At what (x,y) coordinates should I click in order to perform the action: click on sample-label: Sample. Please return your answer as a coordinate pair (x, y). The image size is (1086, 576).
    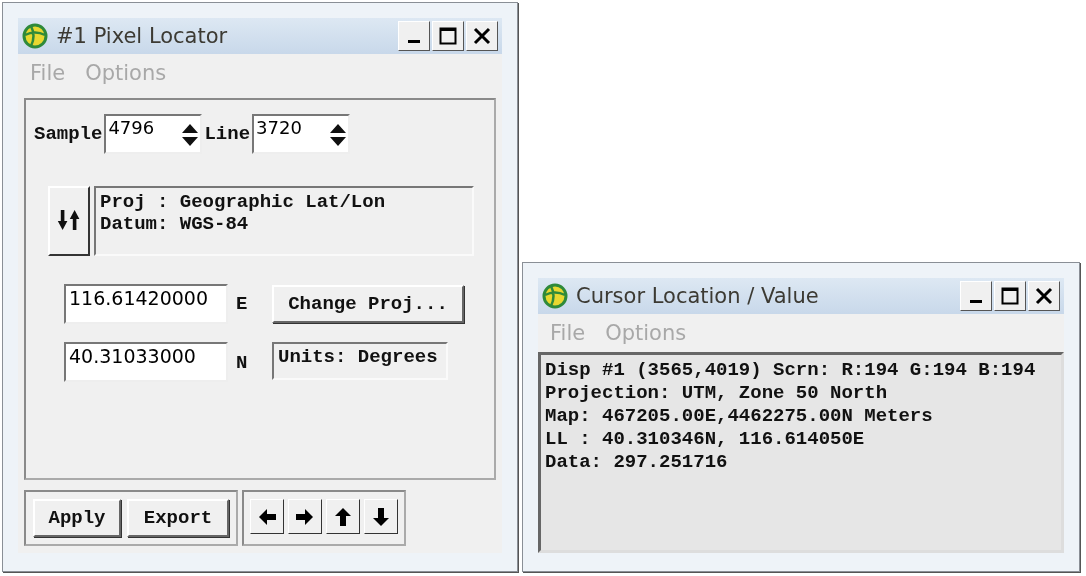
    Looking at the image, I should click on (68, 134).